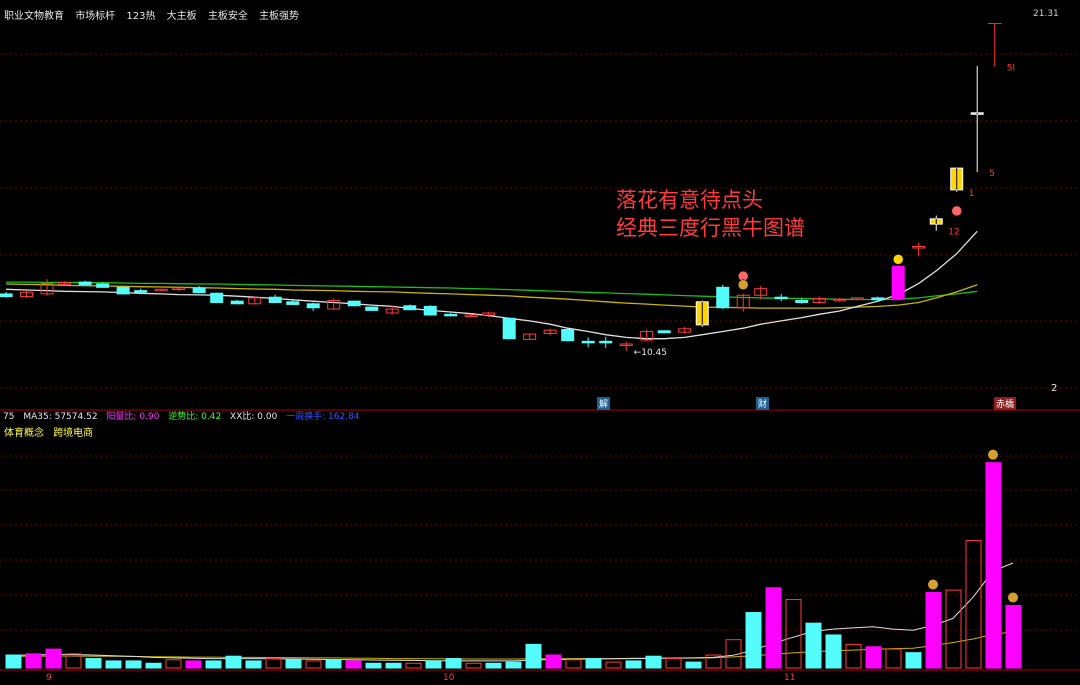  Describe the element at coordinates (1046, 14) in the screenshot. I see `top-price-label: 21.31` at that location.